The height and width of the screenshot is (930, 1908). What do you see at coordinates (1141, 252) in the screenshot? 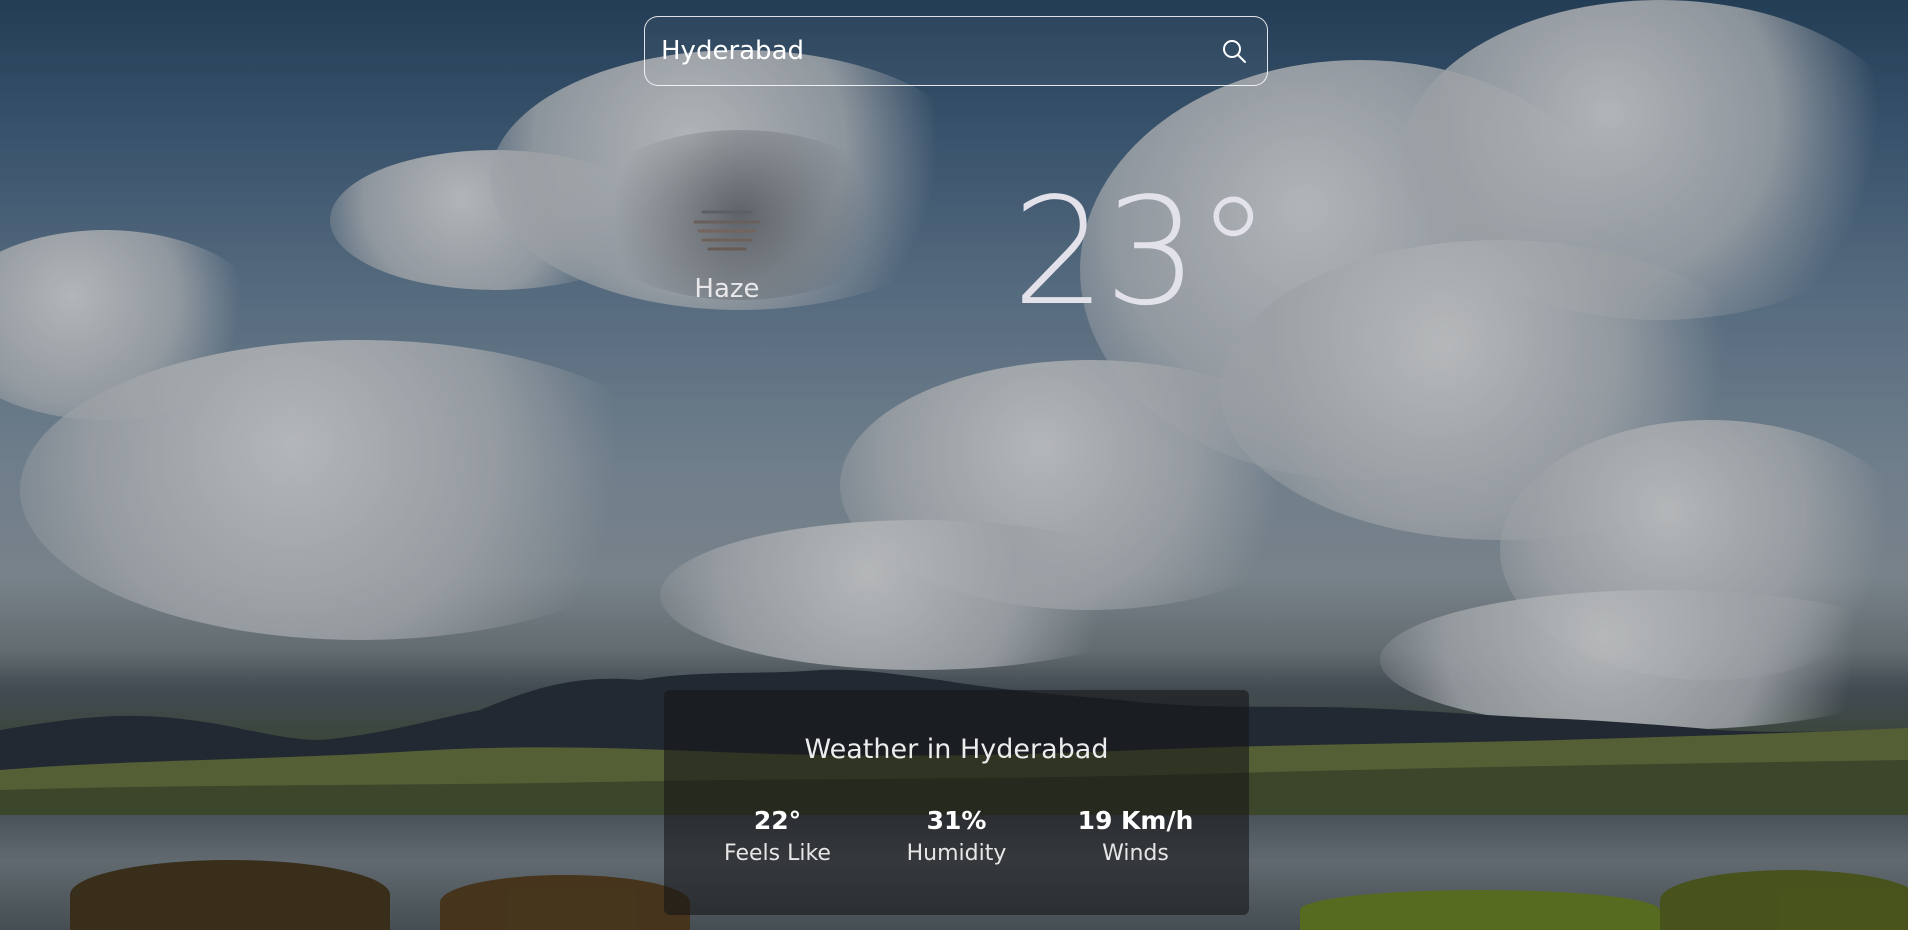
I see `current-temperature: 23°` at bounding box center [1141, 252].